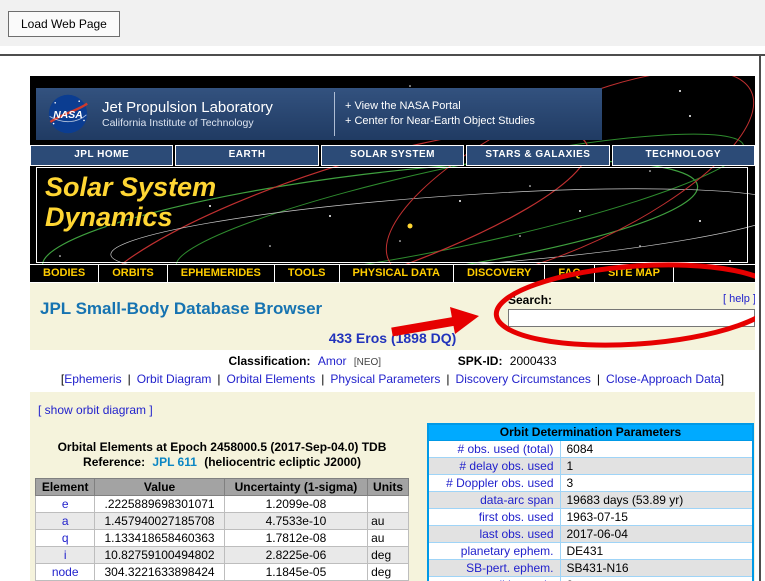  I want to click on units-cell: deg, so click(388, 555).